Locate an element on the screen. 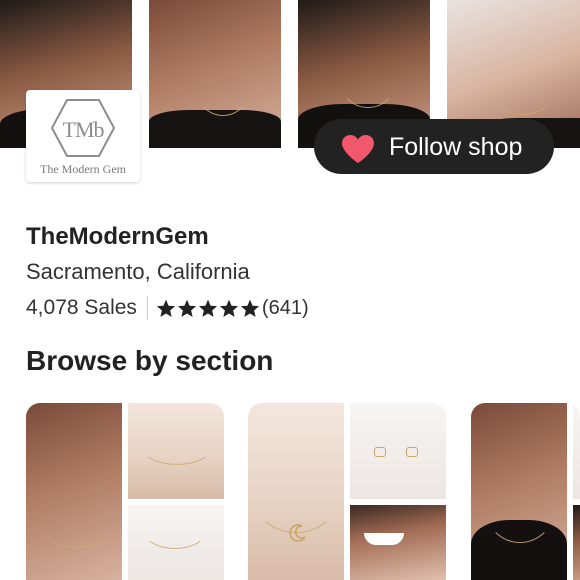  review-count: (641) is located at coordinates (285, 307).